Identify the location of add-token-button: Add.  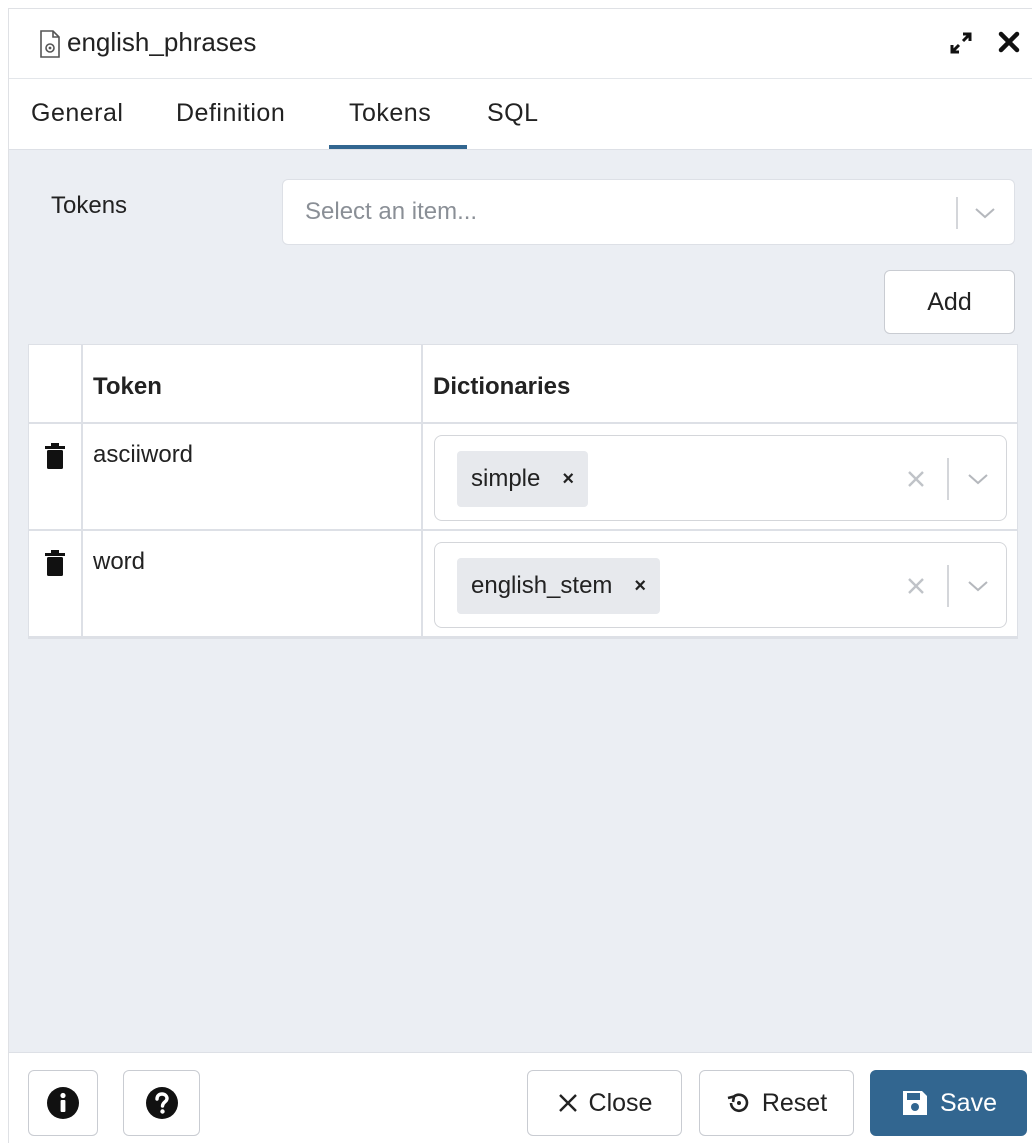
(949, 302).